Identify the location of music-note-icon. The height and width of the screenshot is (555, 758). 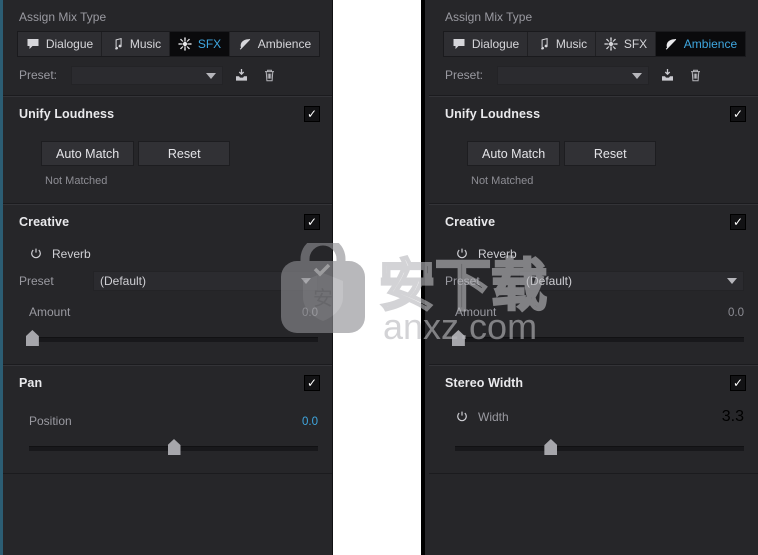
(543, 44).